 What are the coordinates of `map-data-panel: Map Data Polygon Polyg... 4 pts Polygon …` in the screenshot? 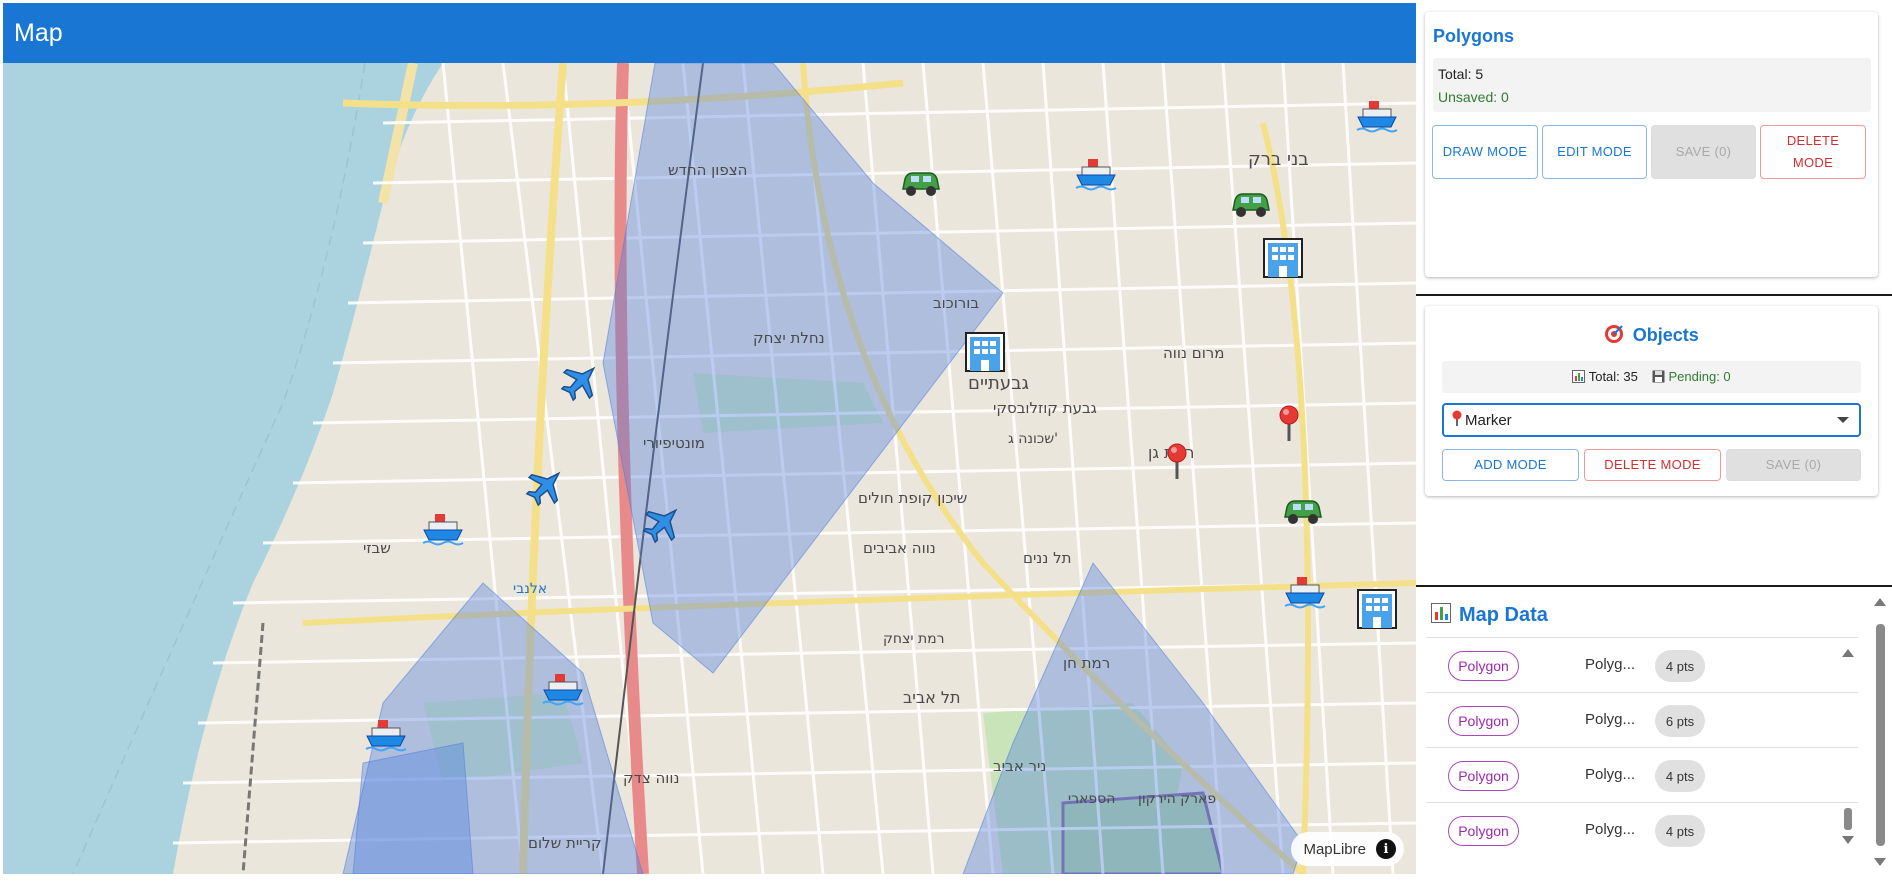 It's located at (1654, 737).